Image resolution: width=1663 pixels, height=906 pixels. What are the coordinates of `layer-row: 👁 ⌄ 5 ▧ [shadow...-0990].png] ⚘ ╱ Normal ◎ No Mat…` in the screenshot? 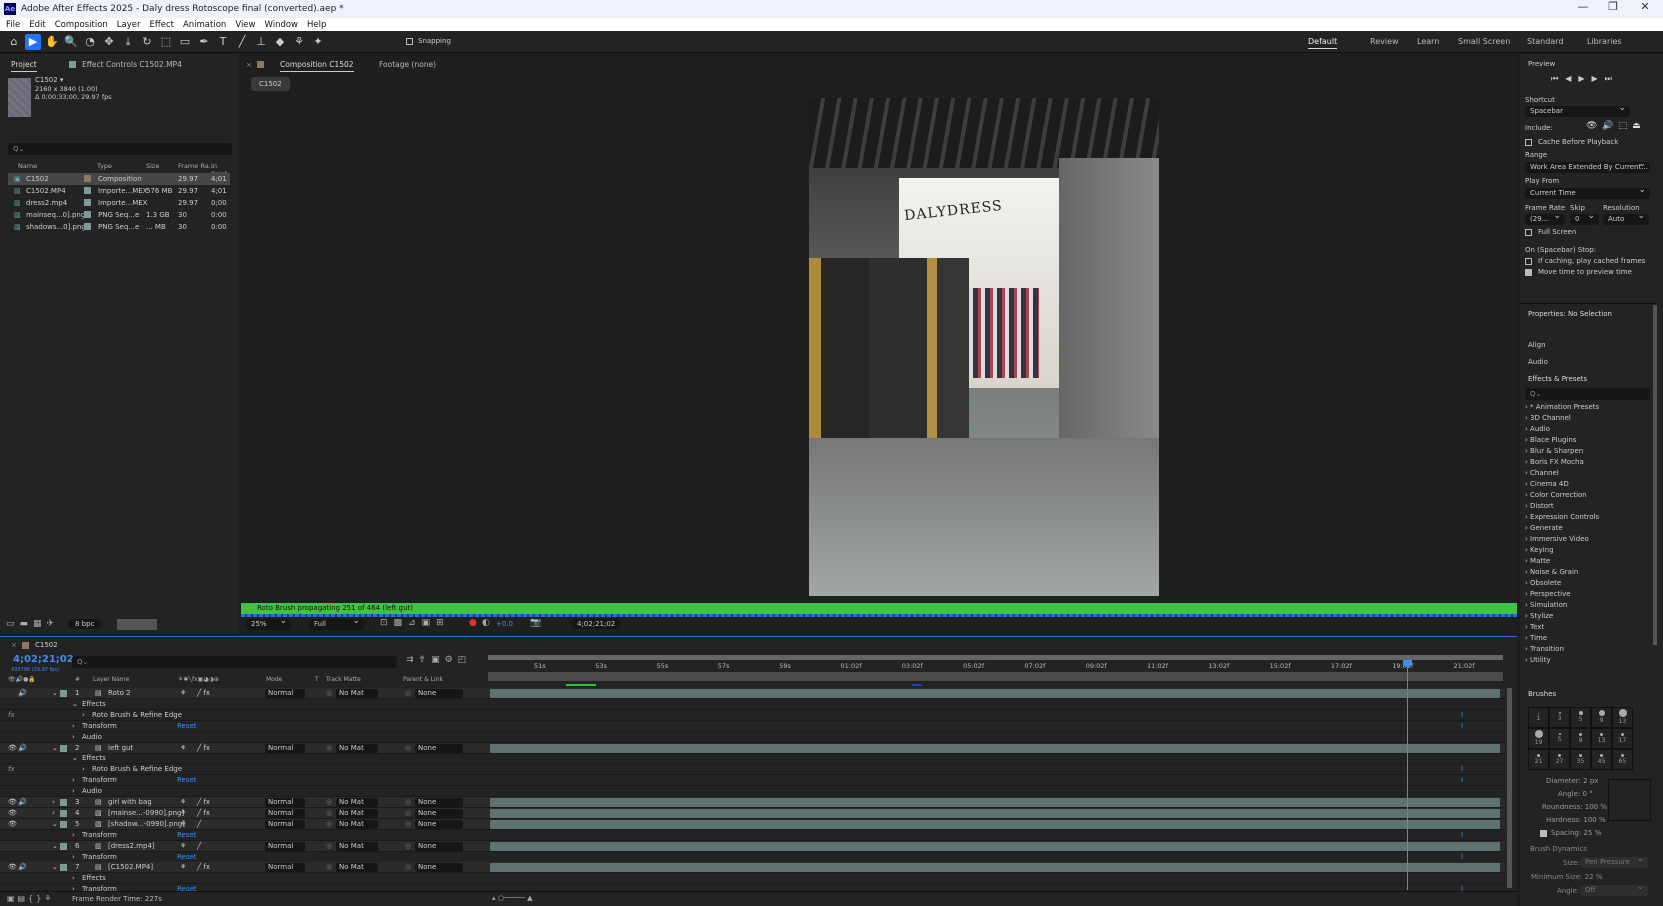 It's located at (752, 824).